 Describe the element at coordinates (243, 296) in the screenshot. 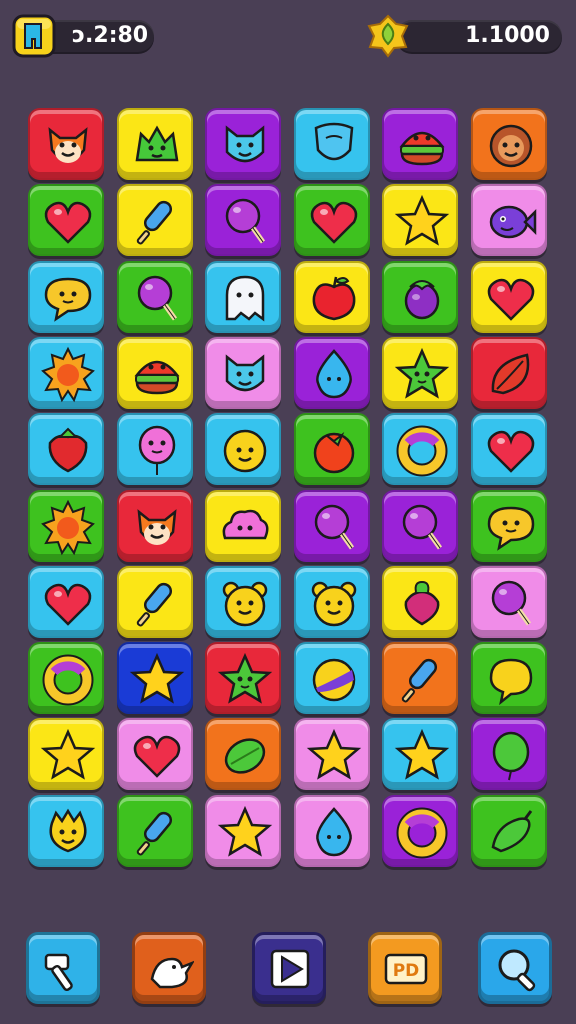

I see `tile-r3-c3` at that location.